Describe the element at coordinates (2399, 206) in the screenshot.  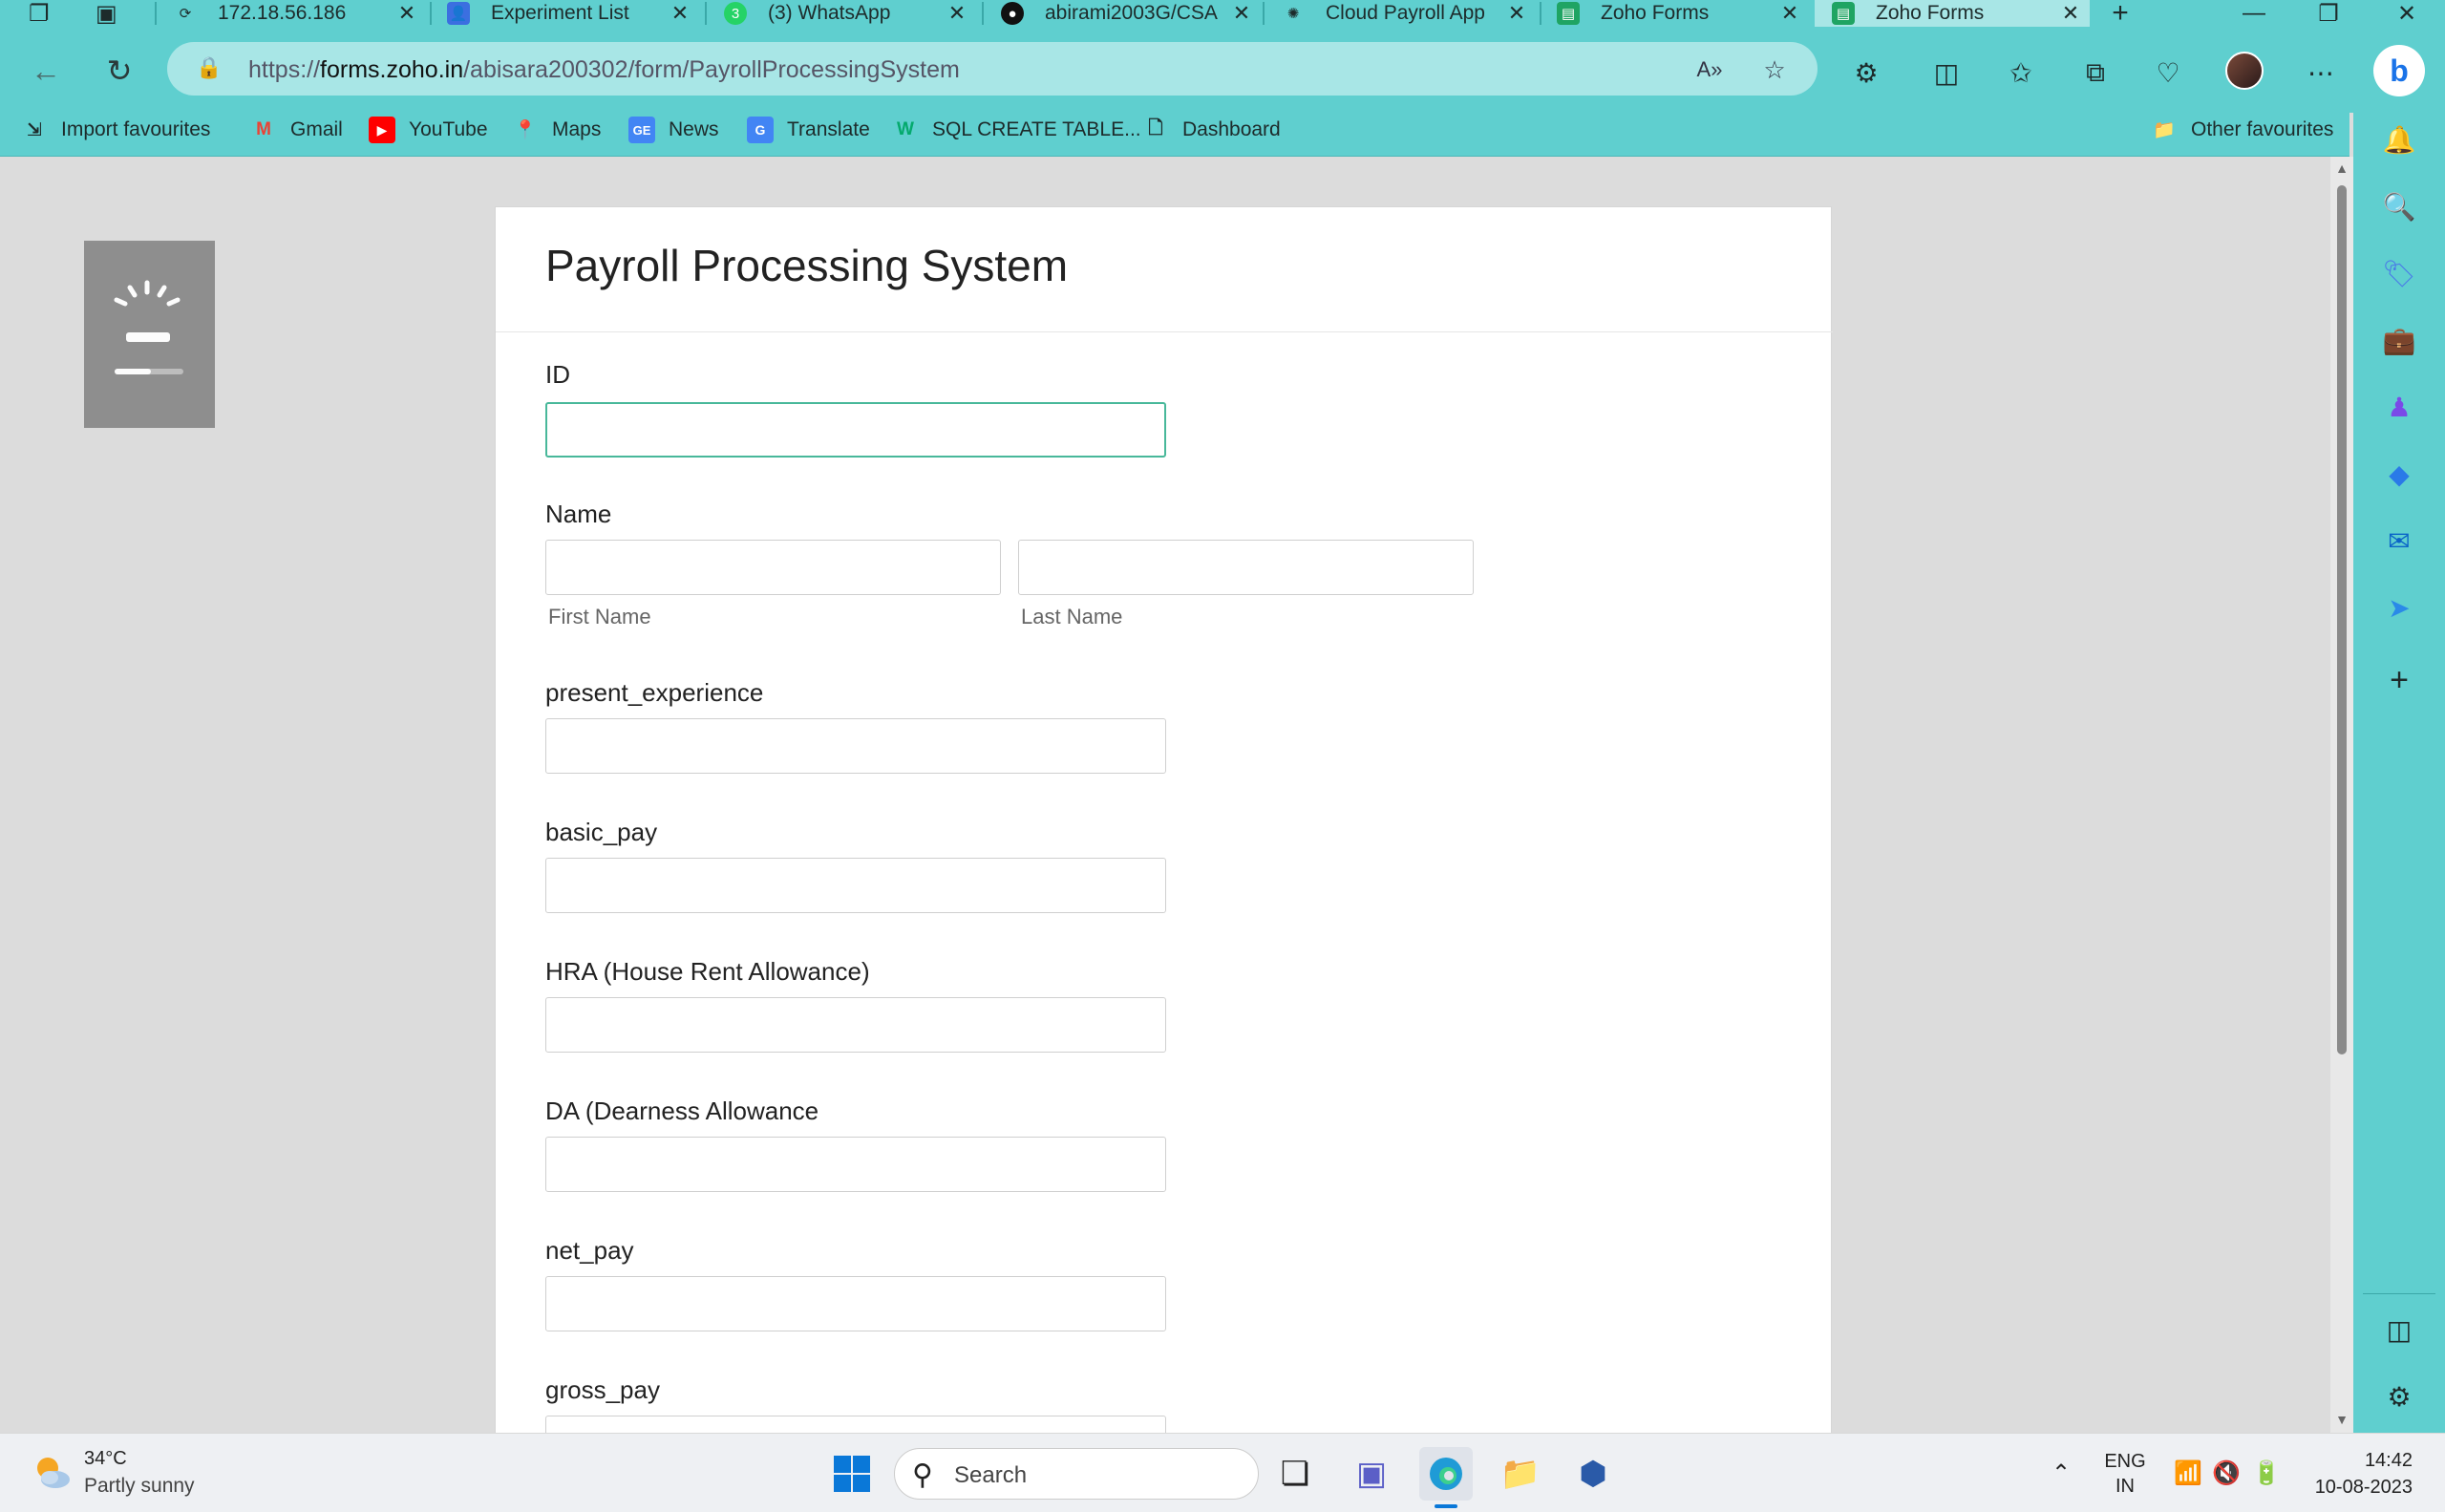
I see `search-icon: 🔍` at that location.